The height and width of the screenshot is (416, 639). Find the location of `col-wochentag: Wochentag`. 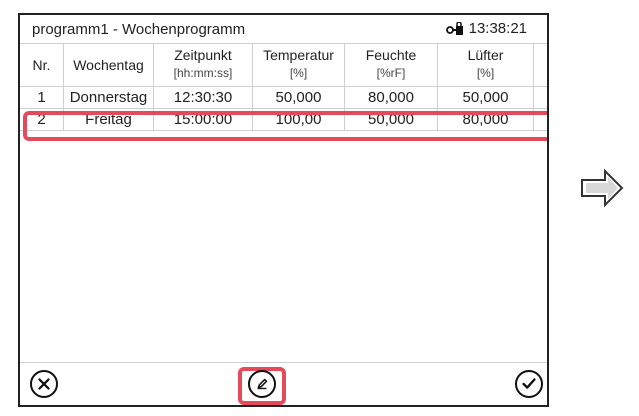

col-wochentag: Wochentag is located at coordinates (109, 65).